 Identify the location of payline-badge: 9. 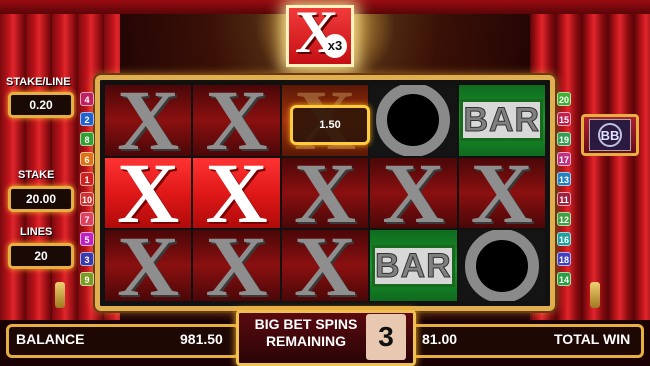
(87, 279).